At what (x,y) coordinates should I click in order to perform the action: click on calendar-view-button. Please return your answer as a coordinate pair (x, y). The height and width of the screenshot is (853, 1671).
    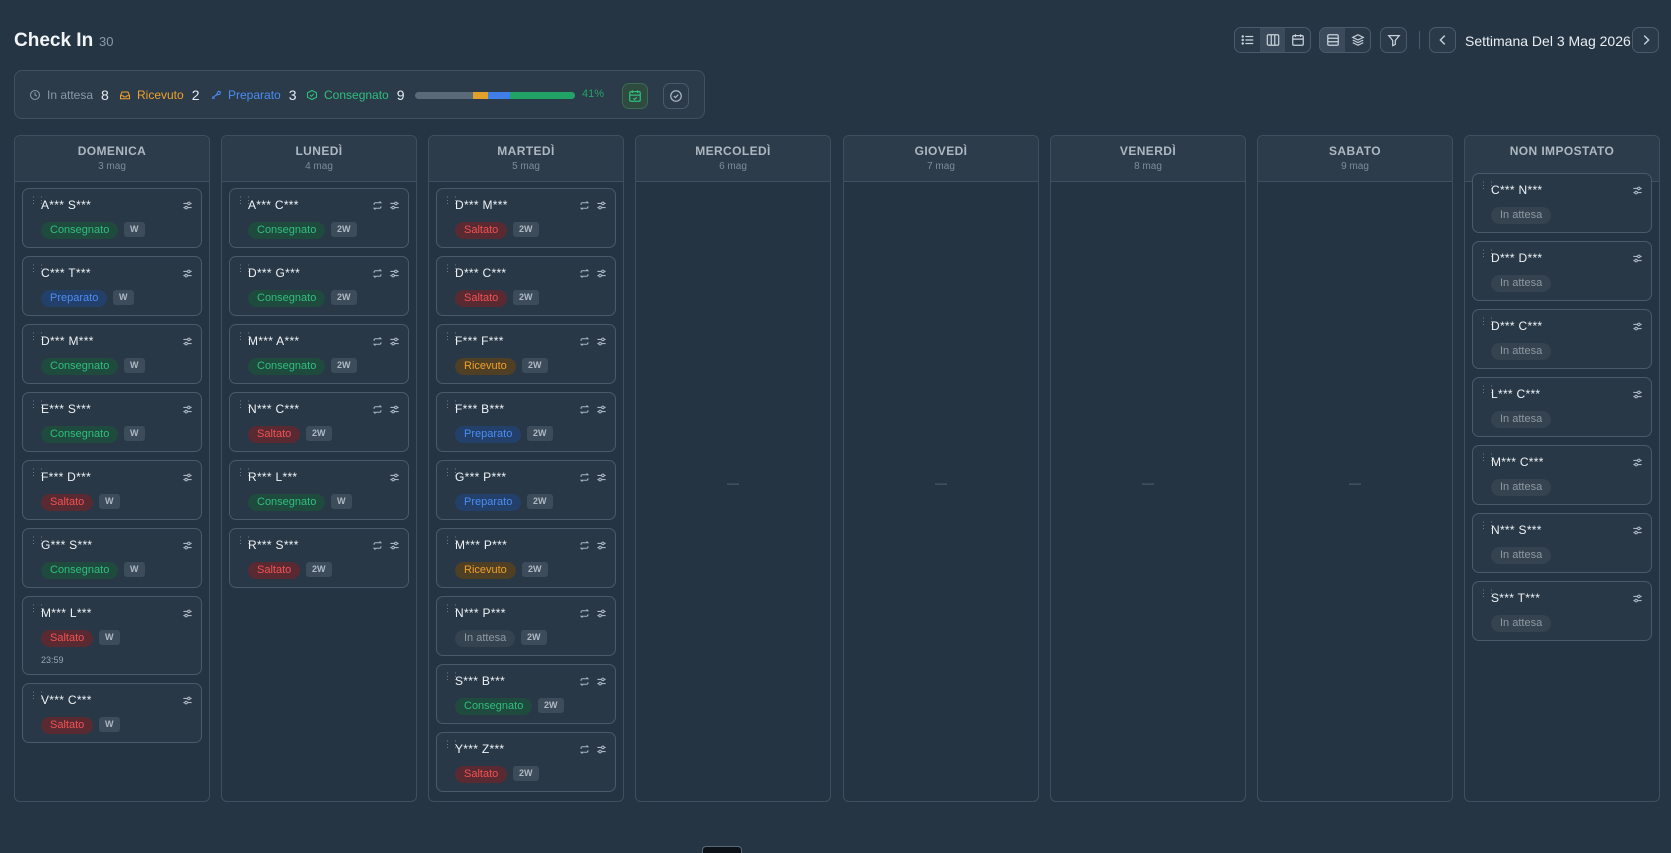
    Looking at the image, I should click on (1297, 40).